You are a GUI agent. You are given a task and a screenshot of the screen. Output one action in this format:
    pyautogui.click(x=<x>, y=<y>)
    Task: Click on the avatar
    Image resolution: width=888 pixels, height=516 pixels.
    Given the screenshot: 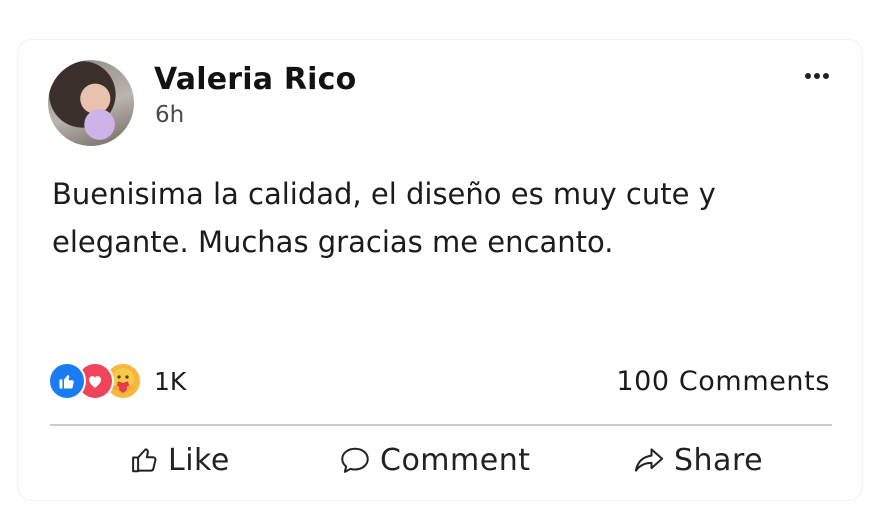 What is the action you would take?
    pyautogui.click(x=91, y=103)
    